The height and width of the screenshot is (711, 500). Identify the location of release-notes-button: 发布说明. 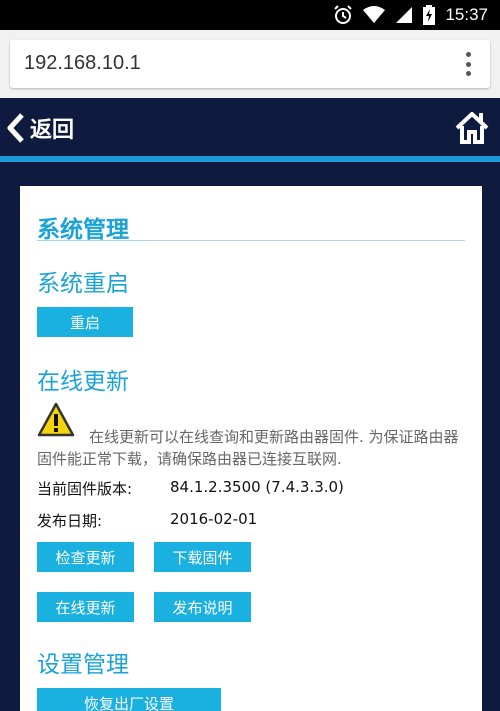
(202, 607).